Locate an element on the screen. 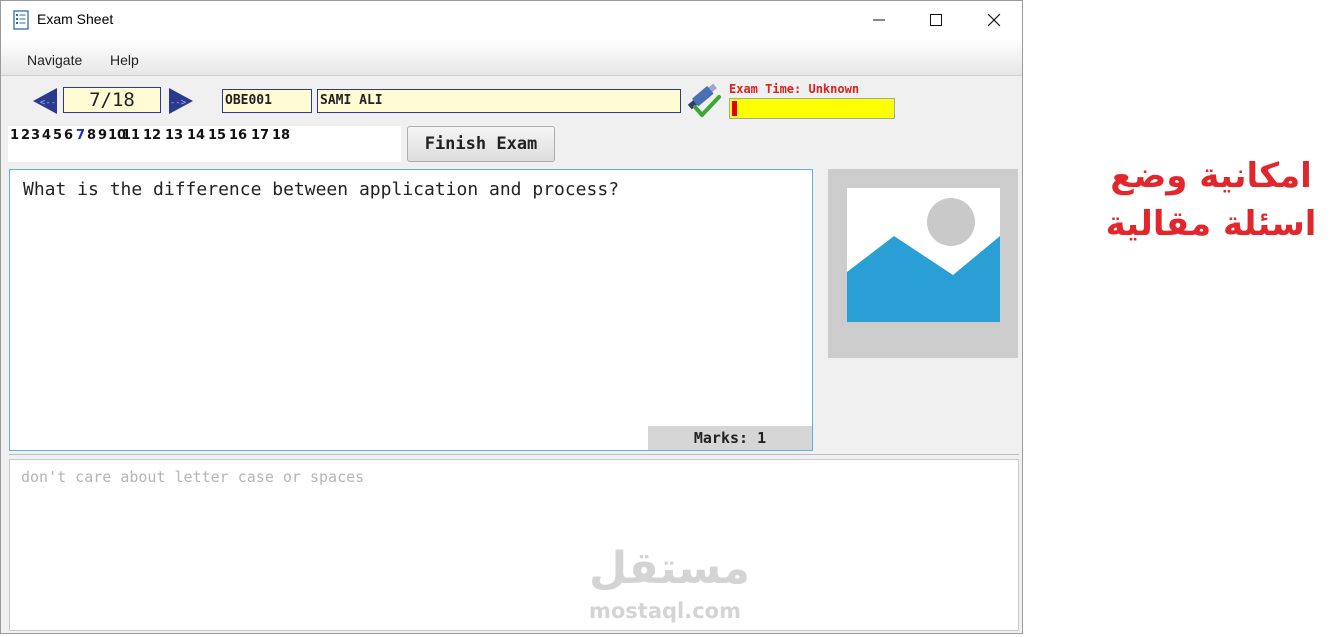  question-number-5: 5 is located at coordinates (57, 135).